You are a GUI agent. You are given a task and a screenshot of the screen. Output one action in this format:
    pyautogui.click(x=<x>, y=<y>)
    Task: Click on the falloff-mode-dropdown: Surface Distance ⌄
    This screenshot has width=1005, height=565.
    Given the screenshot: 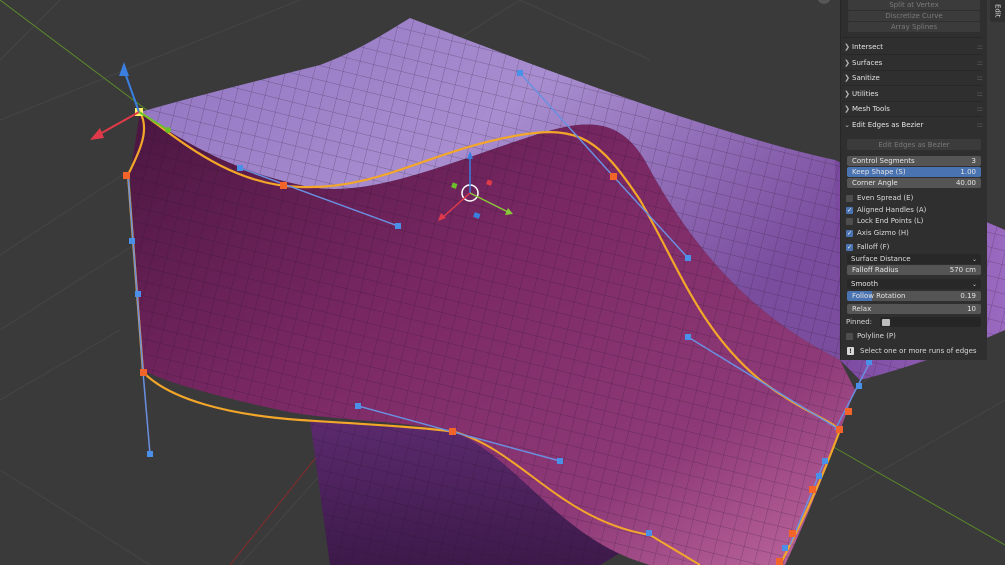 What is the action you would take?
    pyautogui.click(x=914, y=259)
    